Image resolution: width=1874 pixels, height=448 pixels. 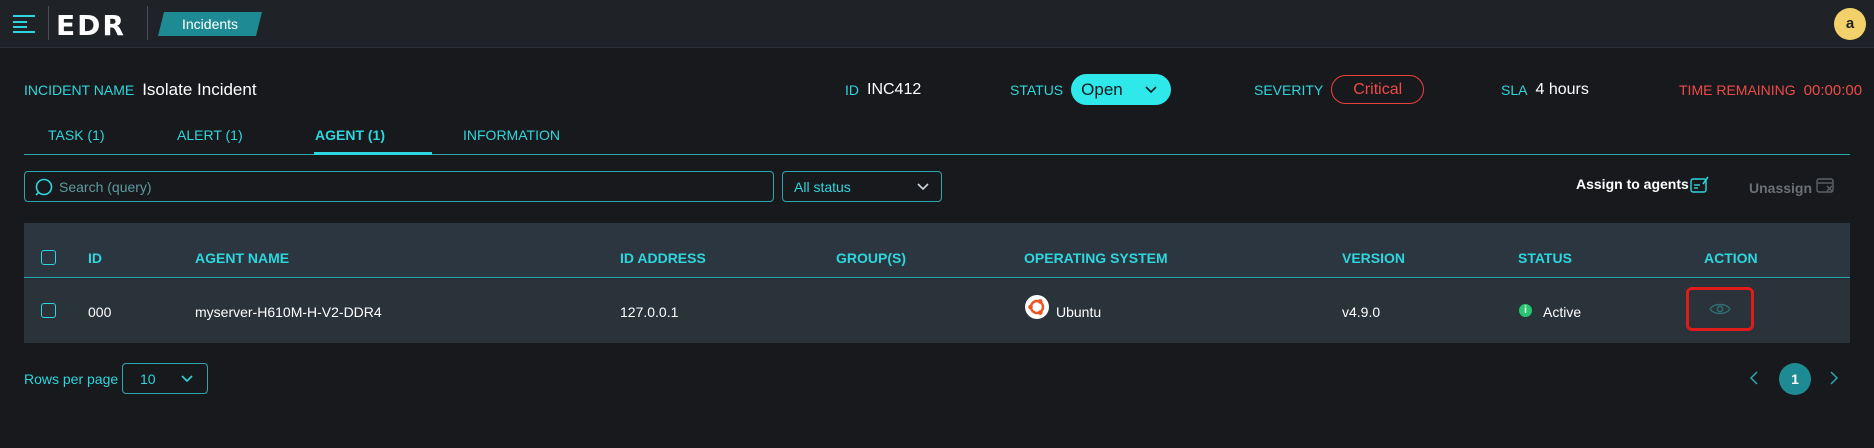 I want to click on incident-id-field: ID INC412, so click(x=883, y=90).